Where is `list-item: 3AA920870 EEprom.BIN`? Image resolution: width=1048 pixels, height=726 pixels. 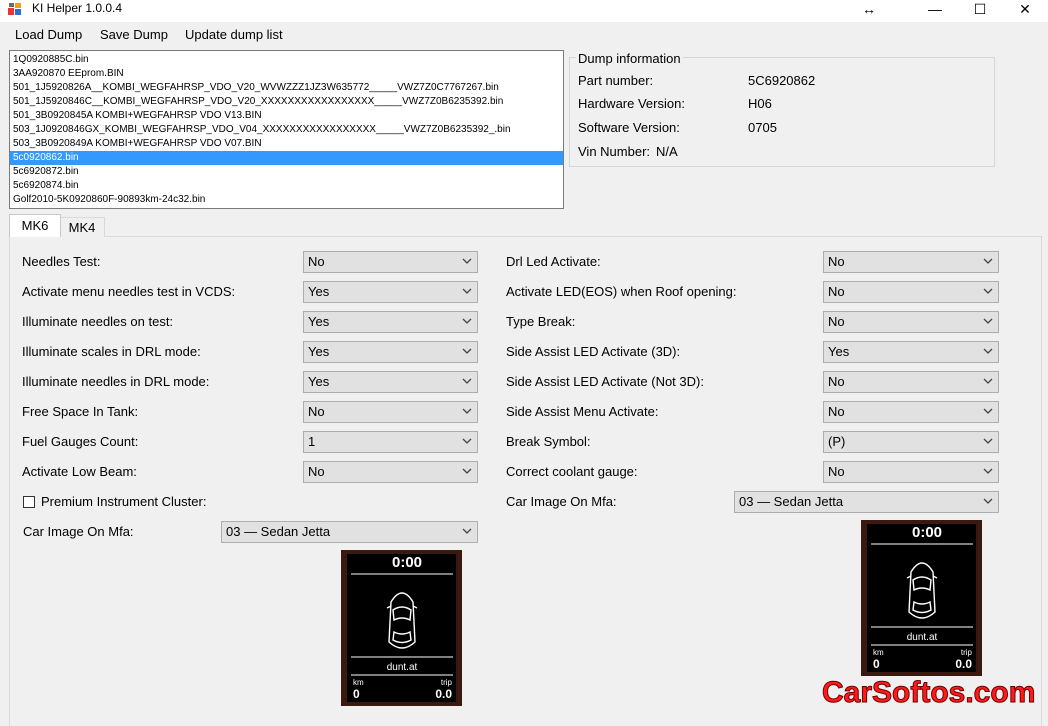 list-item: 3AA920870 EEprom.BIN is located at coordinates (286, 74).